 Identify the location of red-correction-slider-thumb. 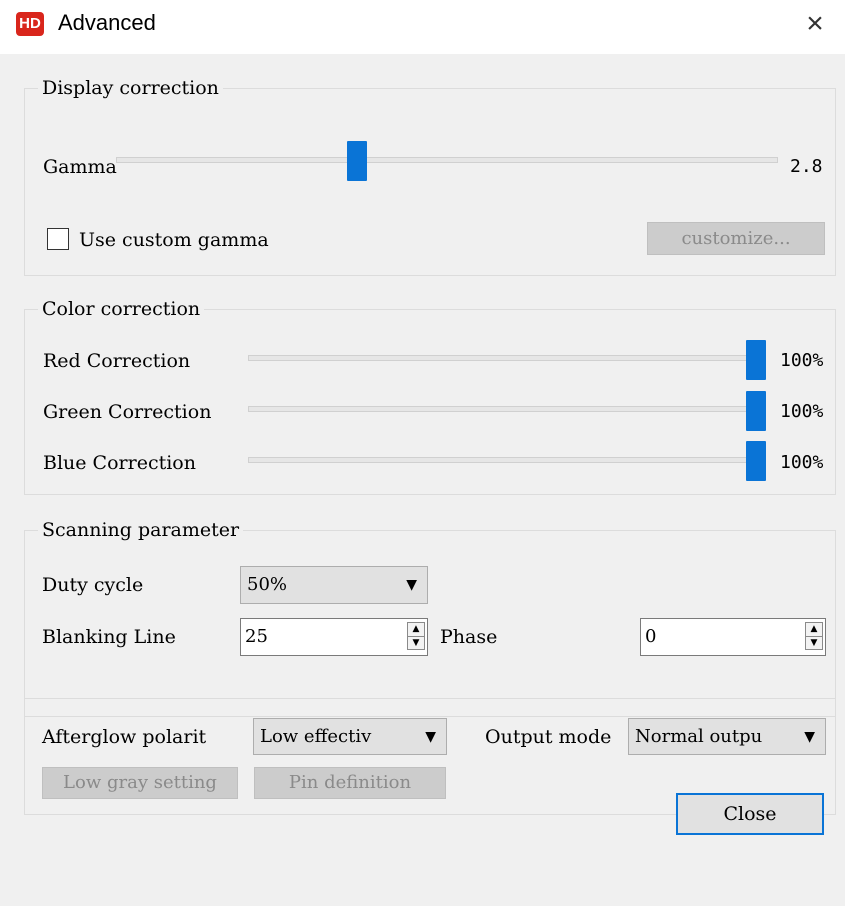
(756, 360).